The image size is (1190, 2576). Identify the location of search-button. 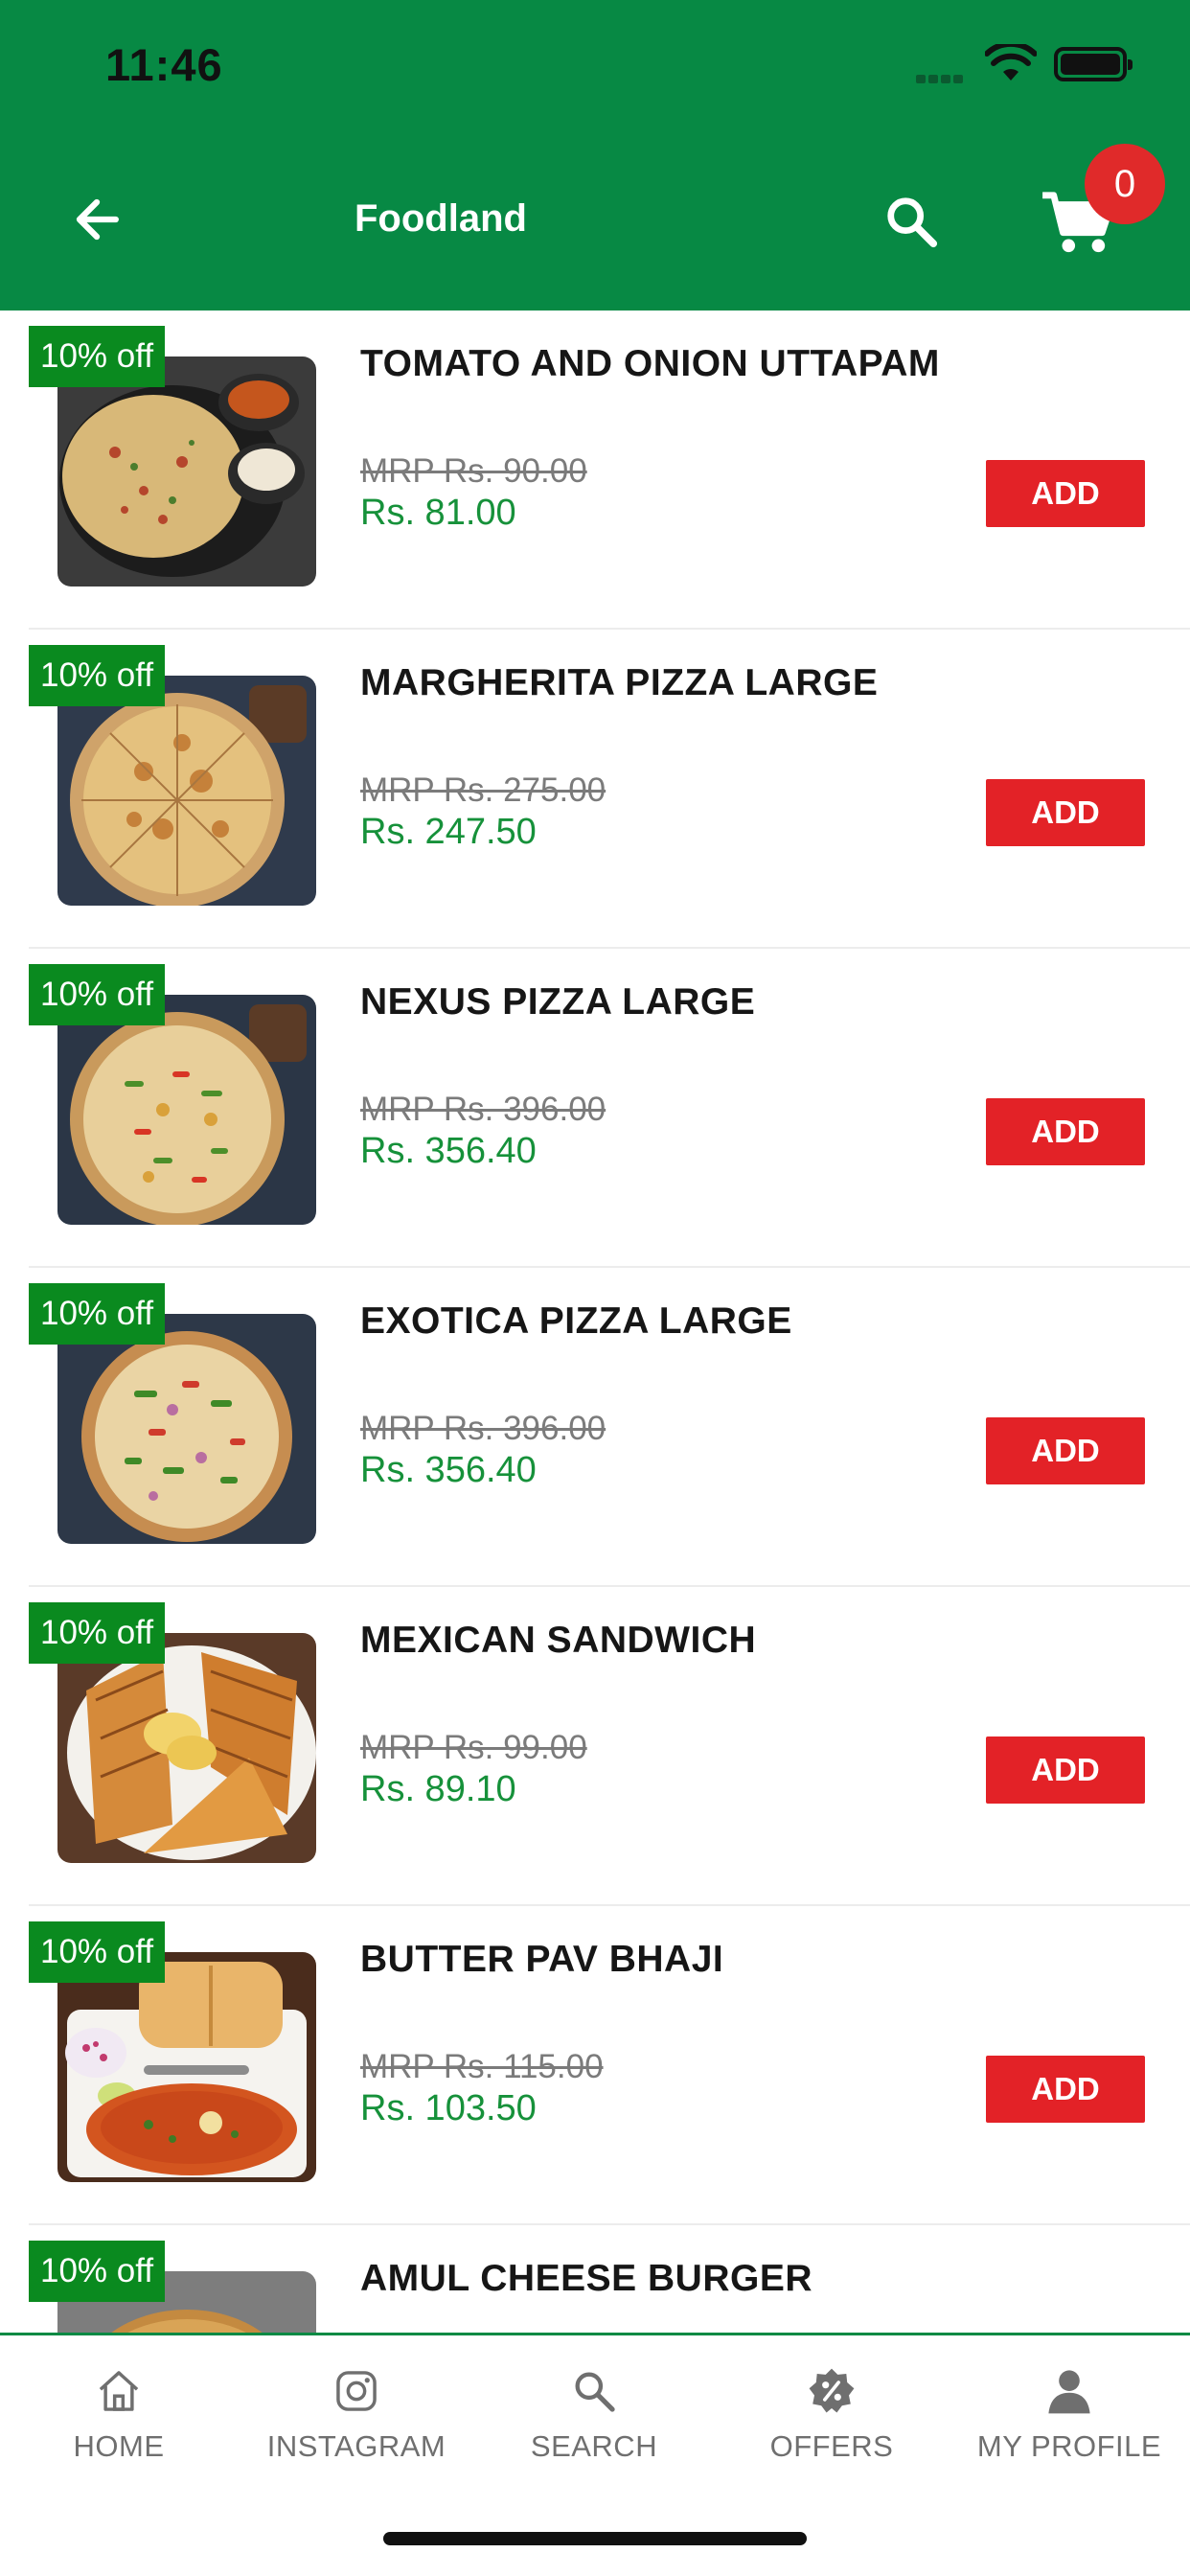
(912, 221).